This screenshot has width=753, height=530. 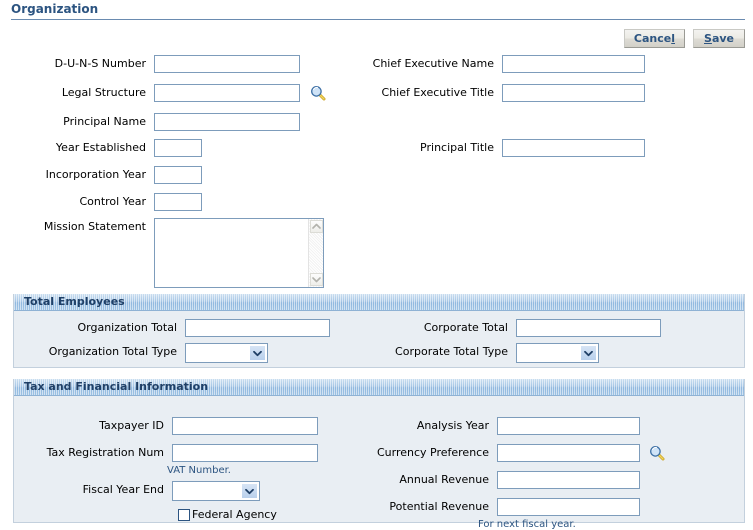 What do you see at coordinates (588, 328) in the screenshot?
I see `corporate-total-input` at bounding box center [588, 328].